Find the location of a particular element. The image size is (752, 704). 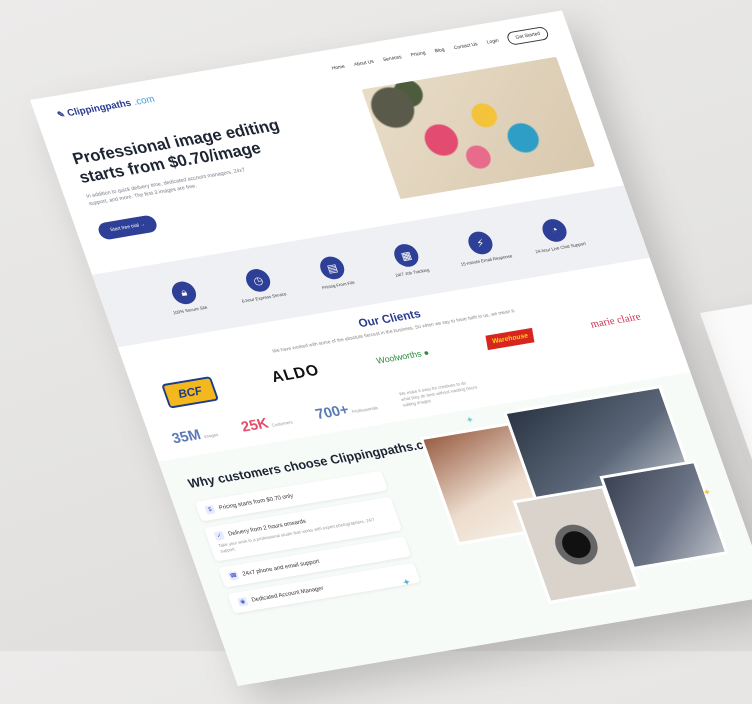

feature-label: 15-minute Email Response is located at coordinates (487, 260).